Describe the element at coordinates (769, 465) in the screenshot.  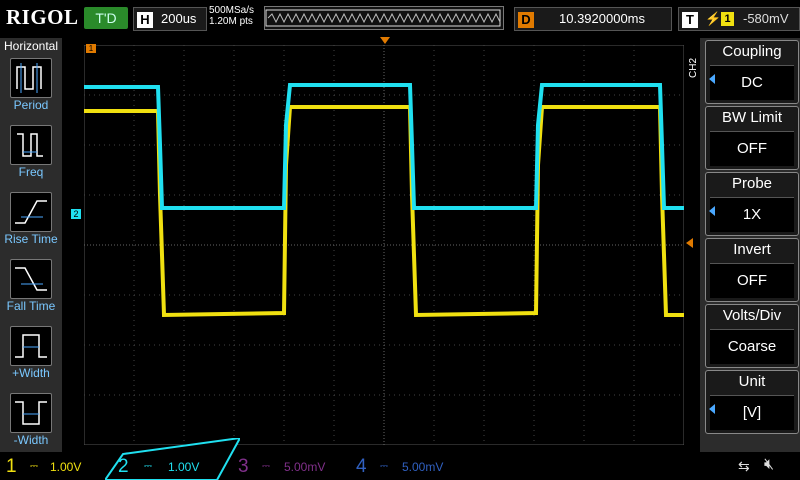
I see `mute-icon: 🔇︎` at that location.